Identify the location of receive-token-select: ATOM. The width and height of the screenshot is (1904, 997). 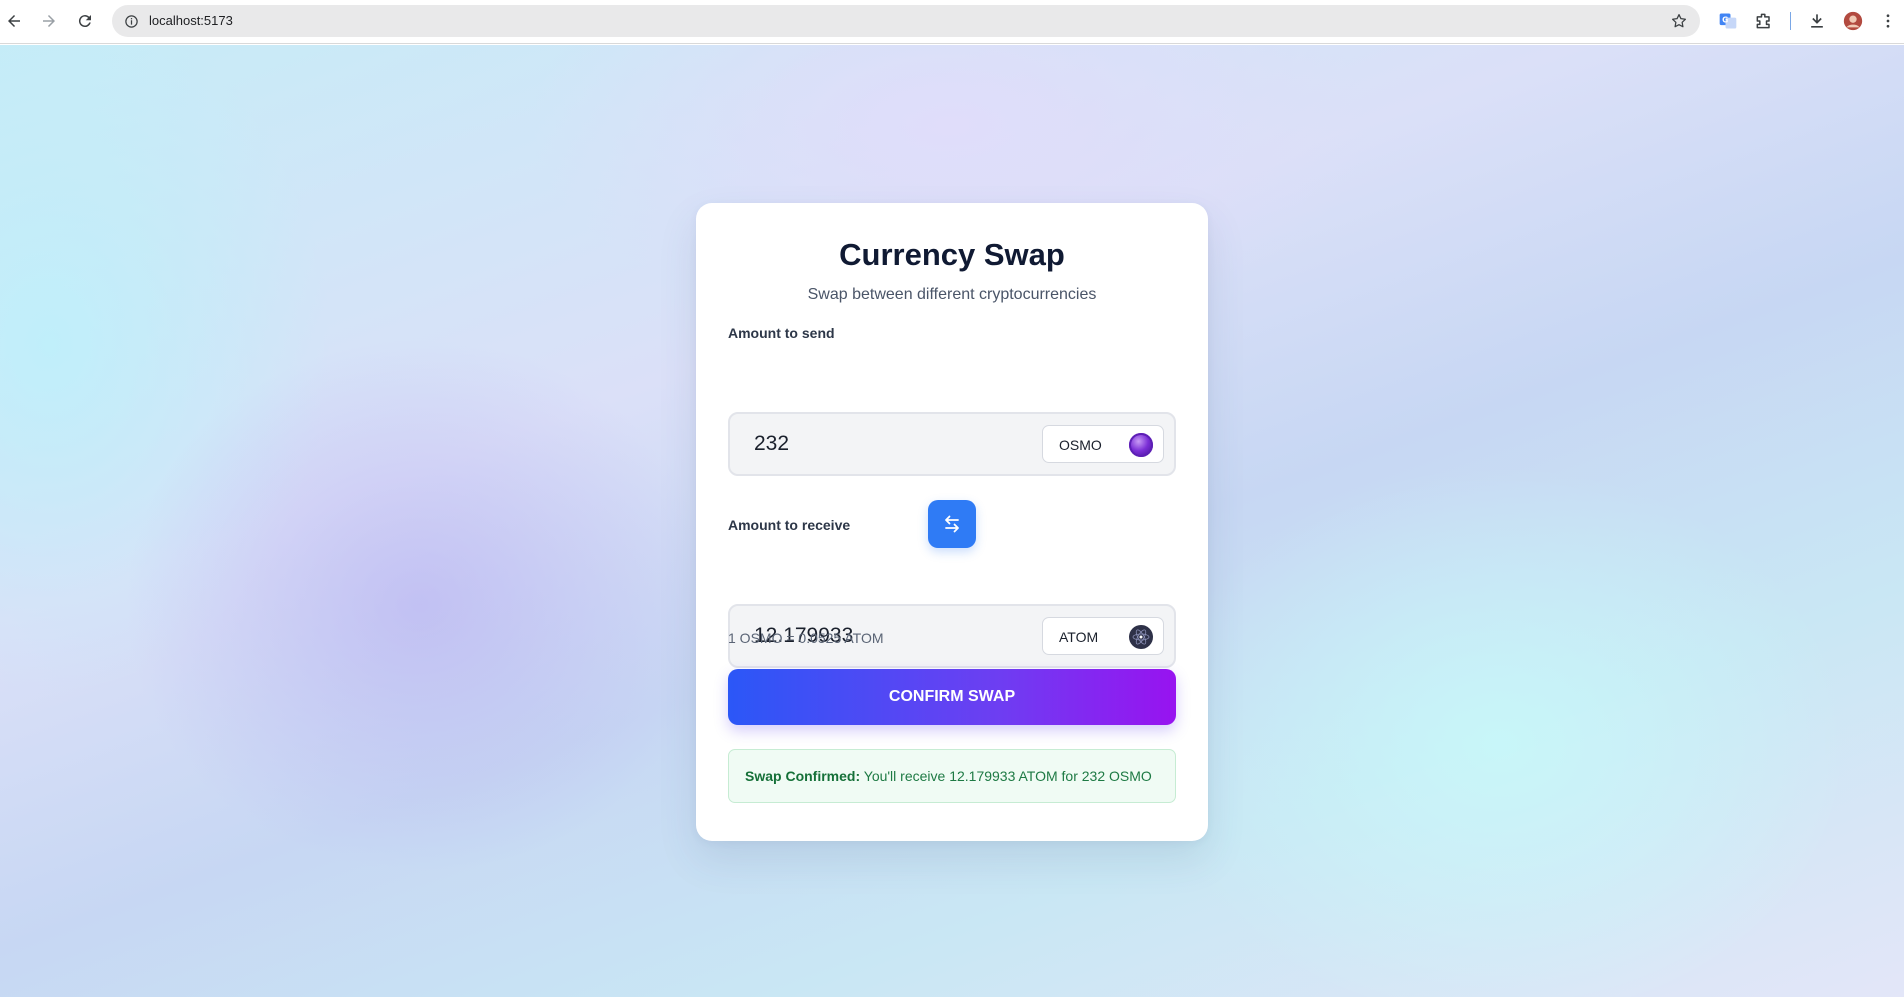
(1103, 636).